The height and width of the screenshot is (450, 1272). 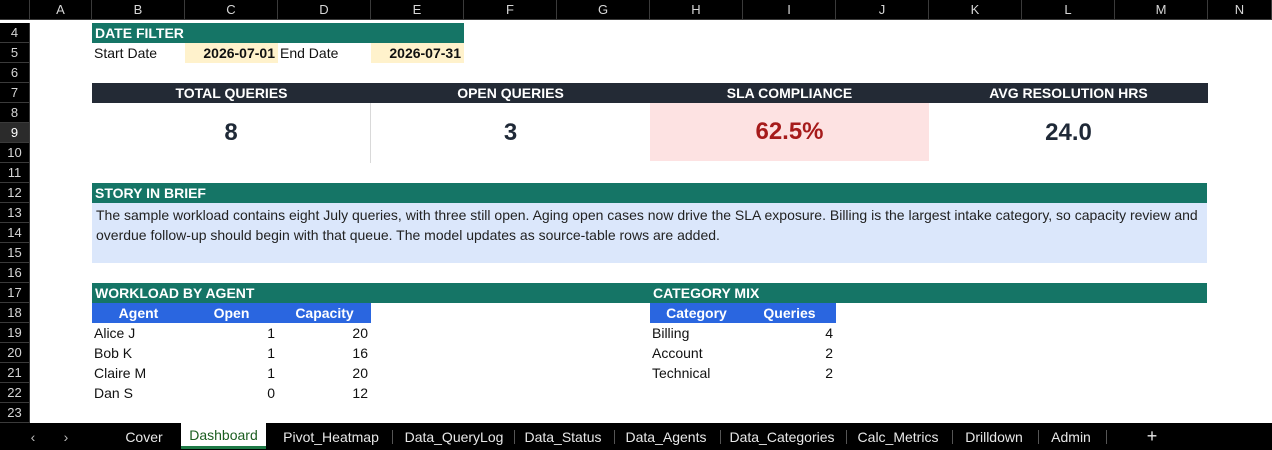 I want to click on tab-scroll-left-icon: ‹, so click(x=33, y=436).